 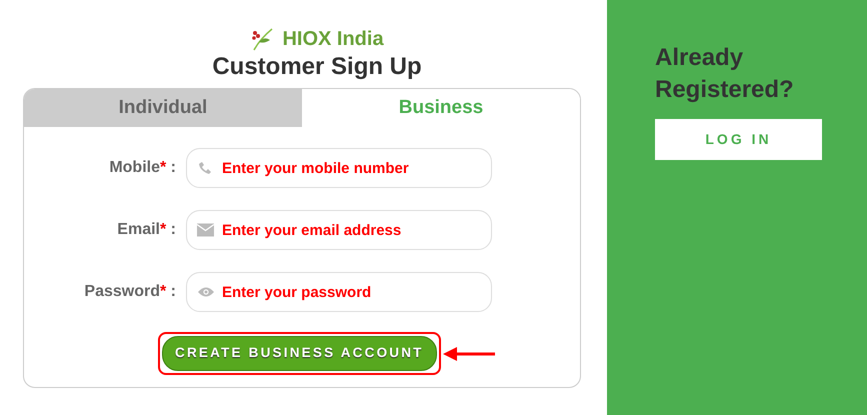 What do you see at coordinates (317, 67) in the screenshot?
I see `page-title: Customer Sign Up` at bounding box center [317, 67].